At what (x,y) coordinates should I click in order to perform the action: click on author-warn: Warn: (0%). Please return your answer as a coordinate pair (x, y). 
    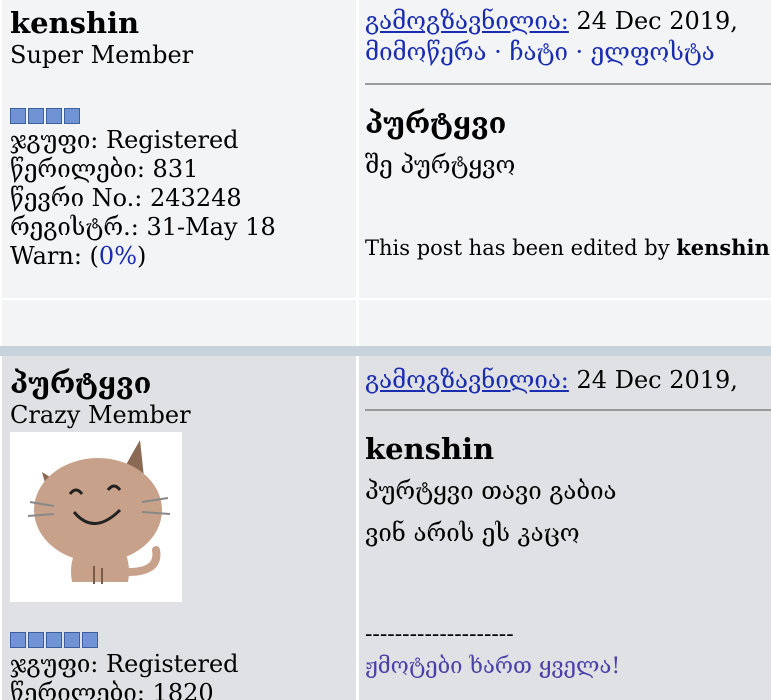
    Looking at the image, I should click on (78, 256).